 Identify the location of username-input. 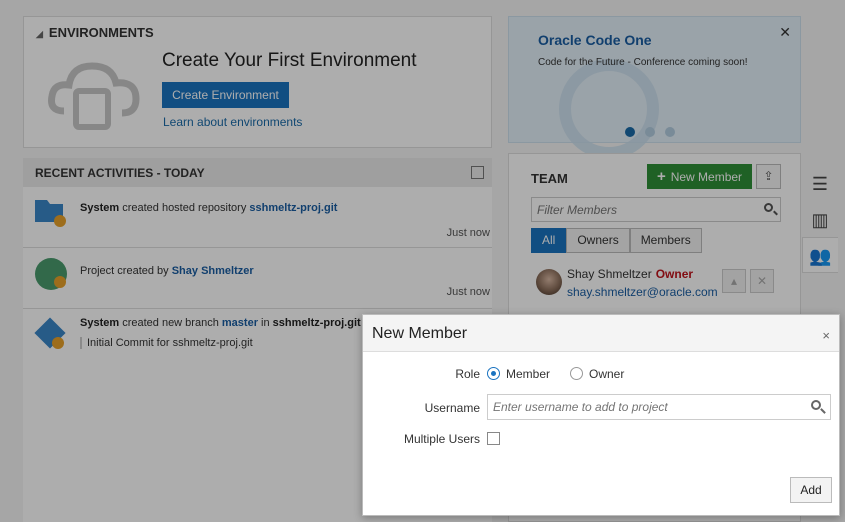
(659, 407).